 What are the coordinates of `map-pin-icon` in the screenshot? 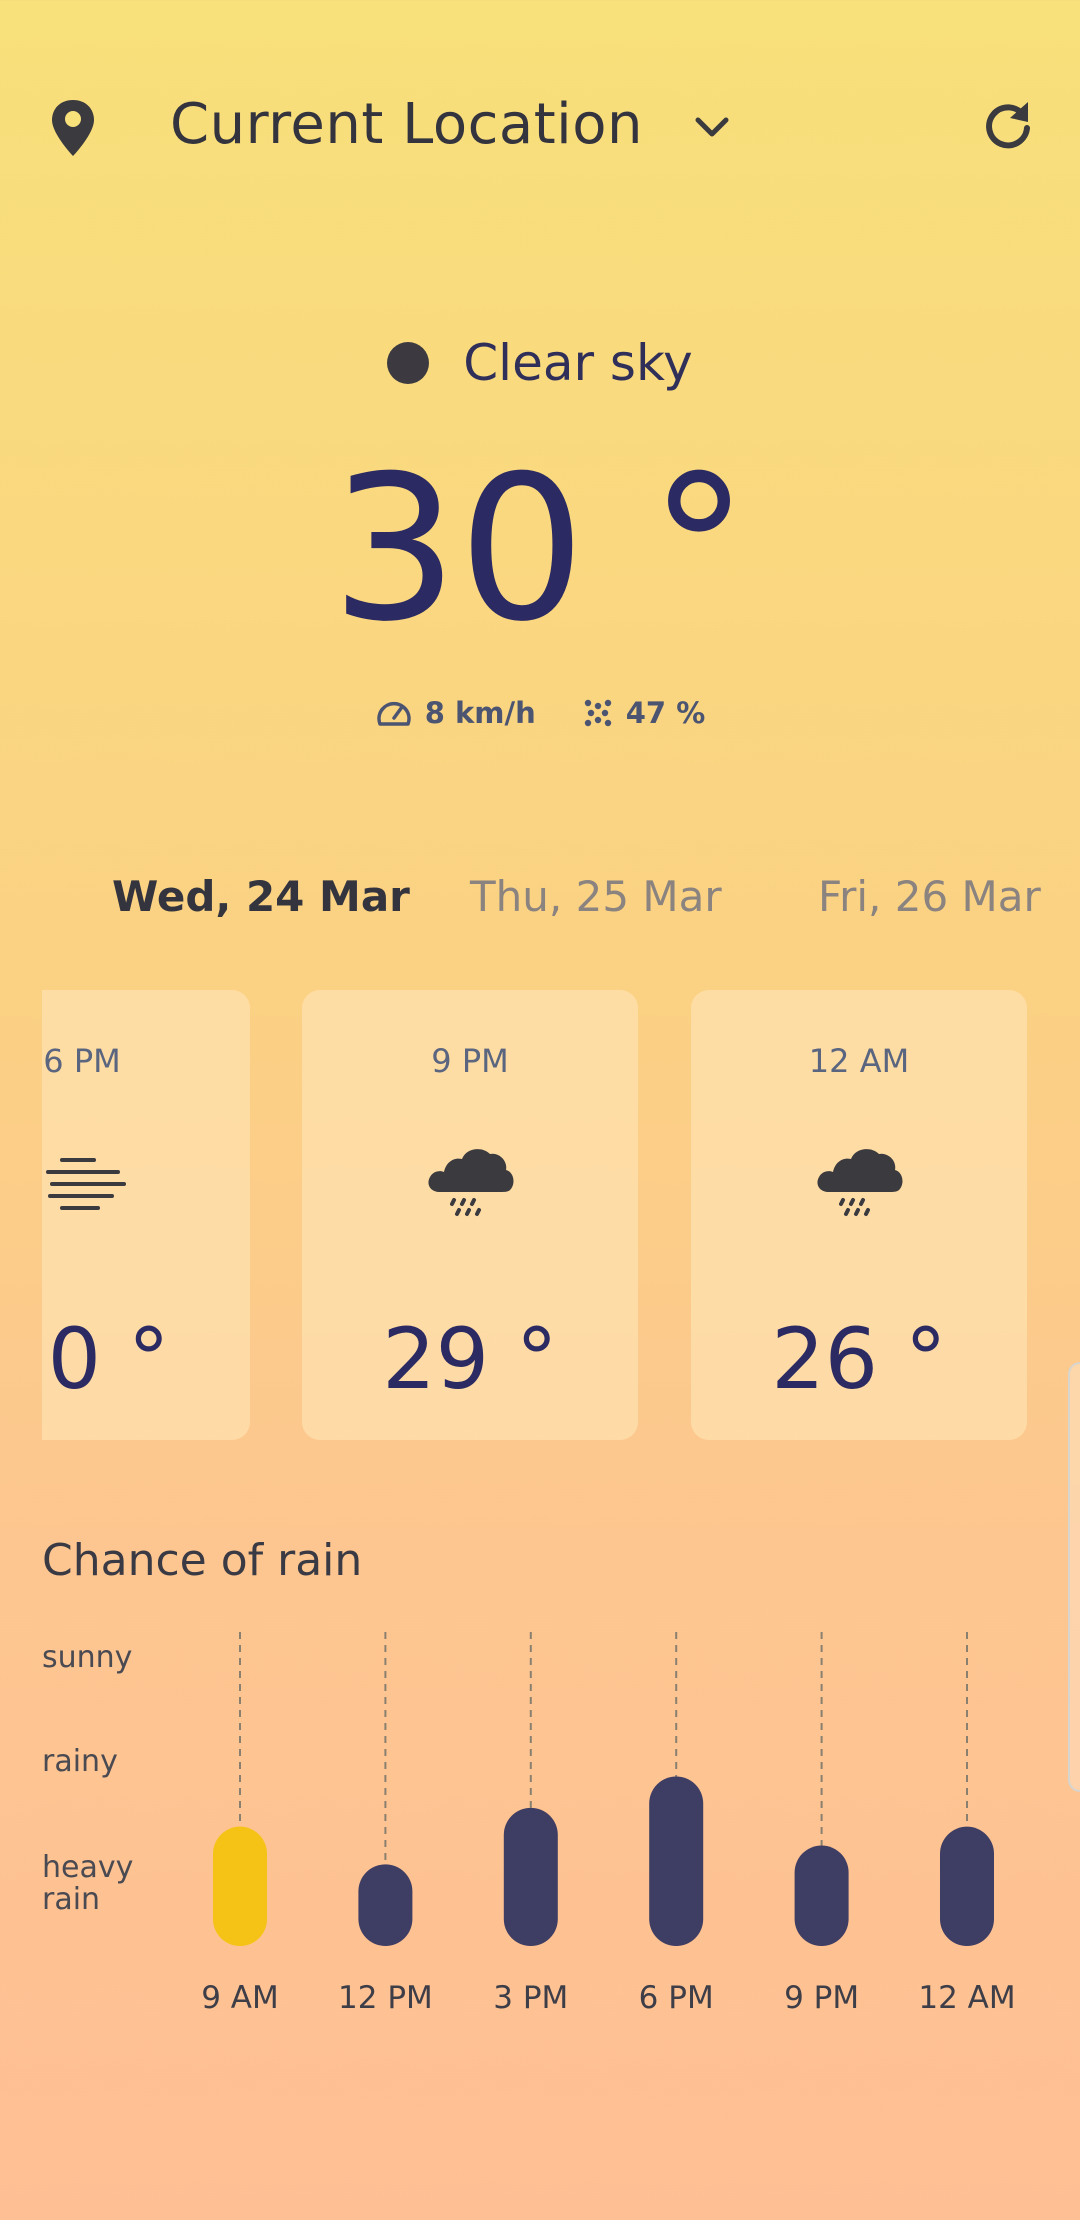 It's located at (73, 128).